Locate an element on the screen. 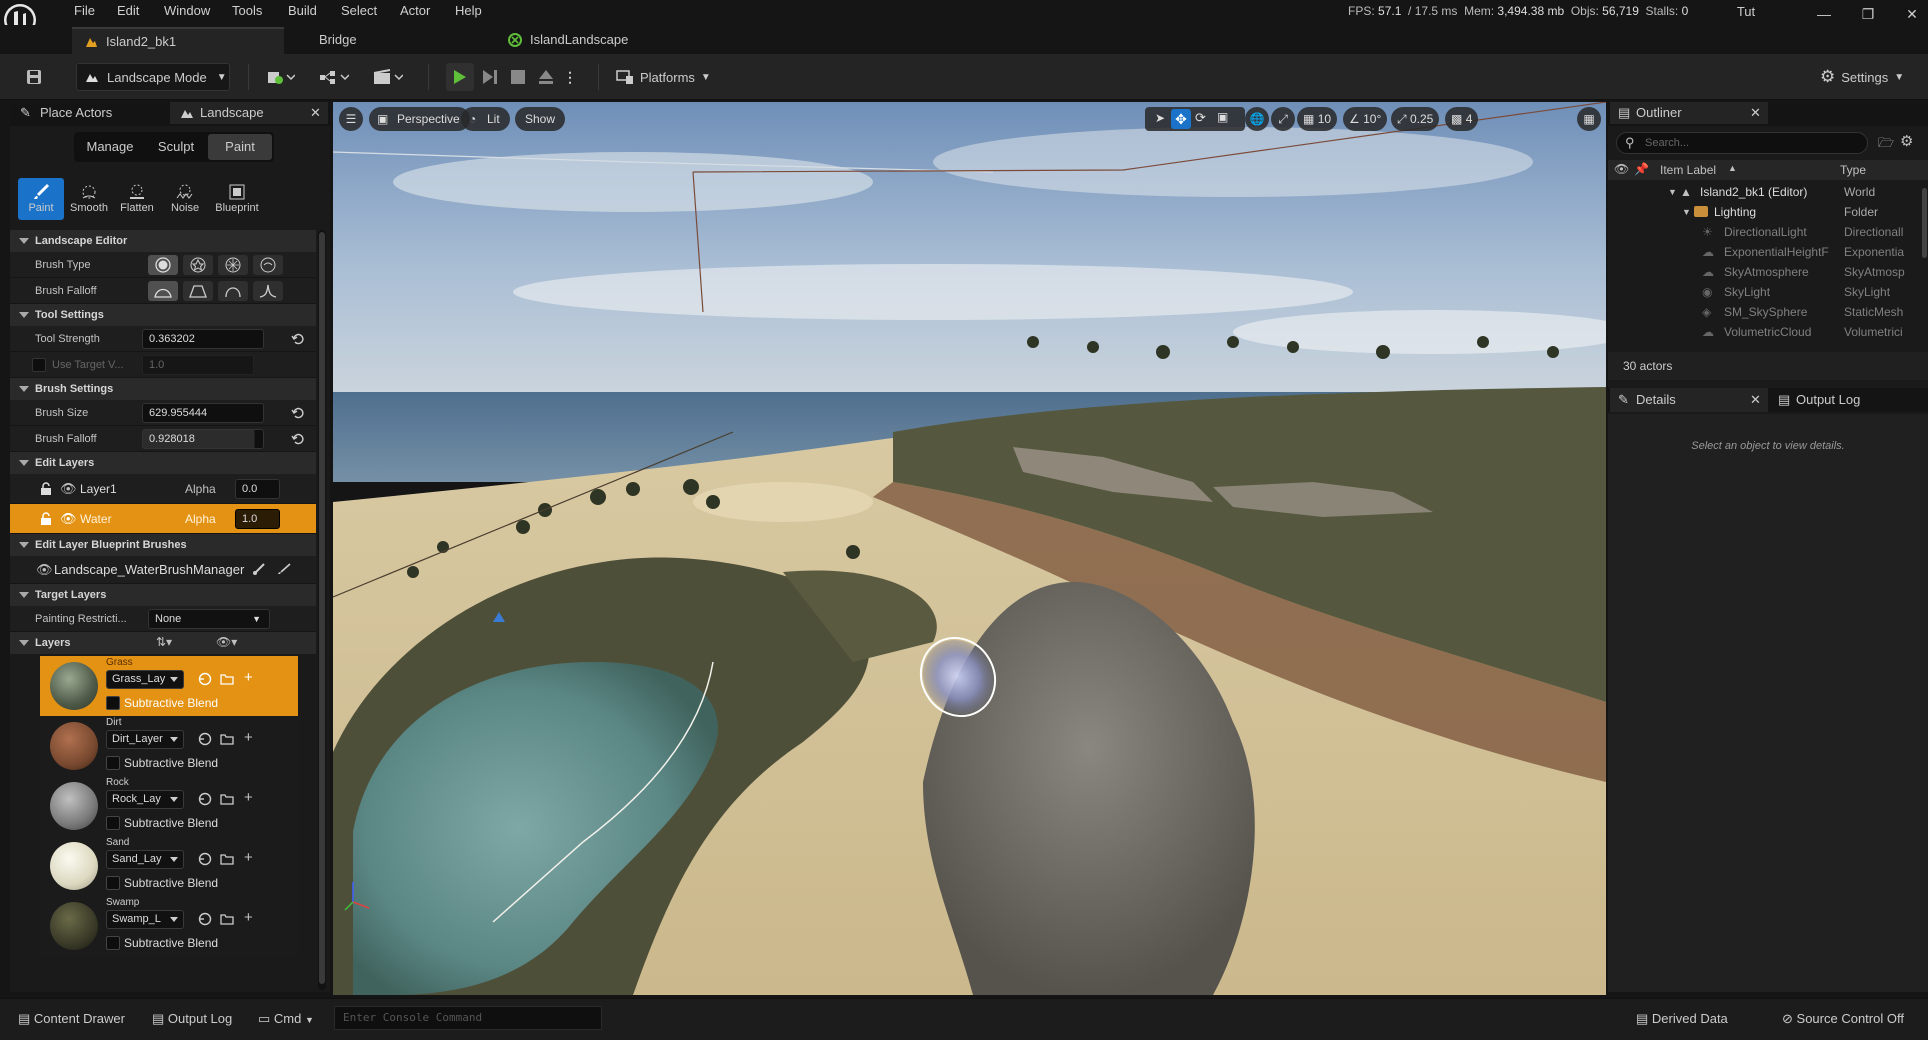  scale-snap-button: ⤢ 0.25 is located at coordinates (1415, 119).